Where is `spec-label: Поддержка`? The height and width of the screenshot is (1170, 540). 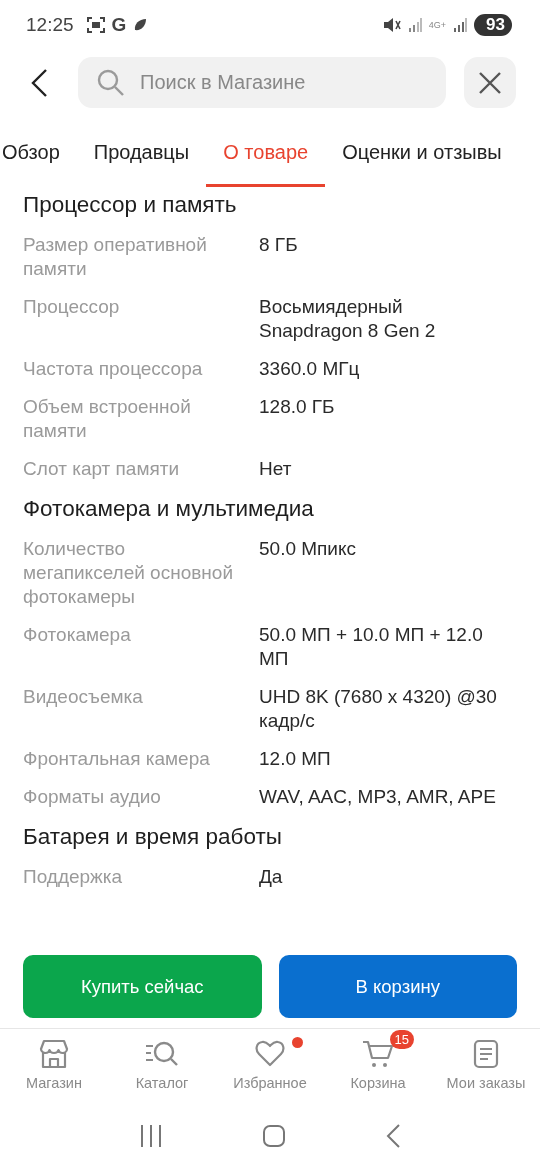
spec-label: Поддержка is located at coordinates (73, 877).